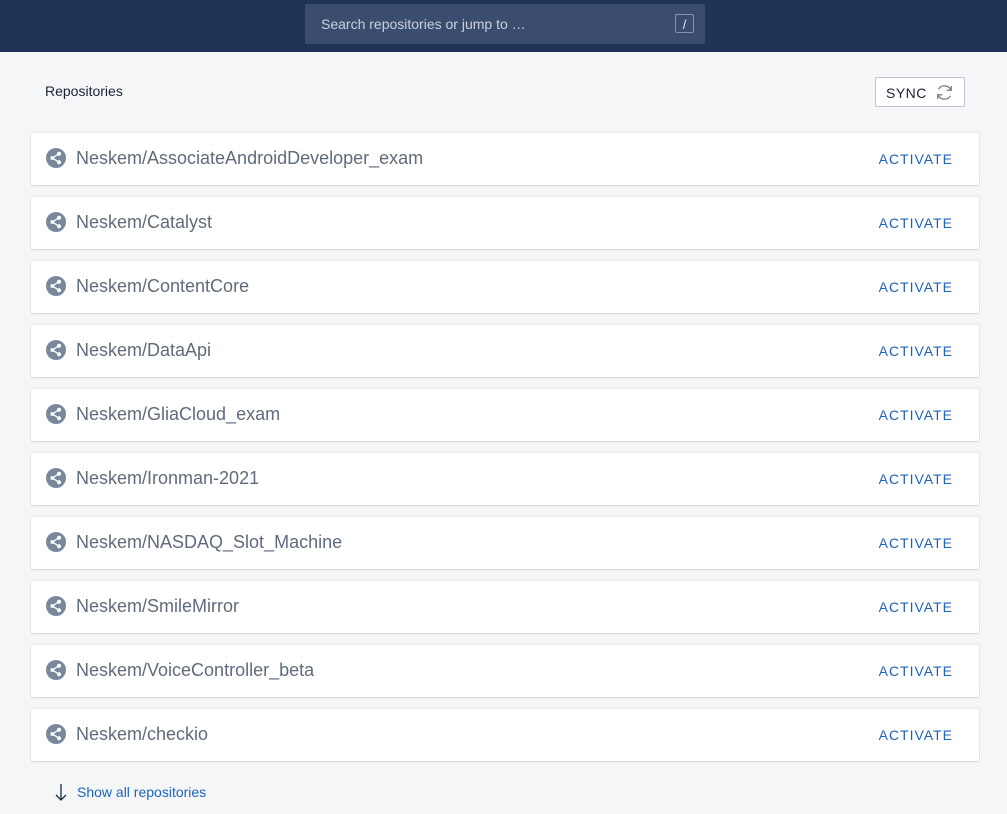  Describe the element at coordinates (178, 414) in the screenshot. I see `repository-name: Neskem/GliaCloud_exam` at that location.